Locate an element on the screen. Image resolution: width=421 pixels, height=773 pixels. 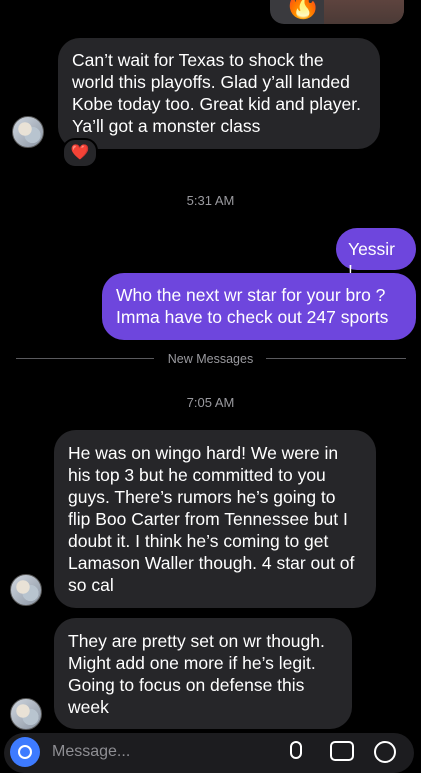
heart-icon: ❤️ is located at coordinates (80, 152).